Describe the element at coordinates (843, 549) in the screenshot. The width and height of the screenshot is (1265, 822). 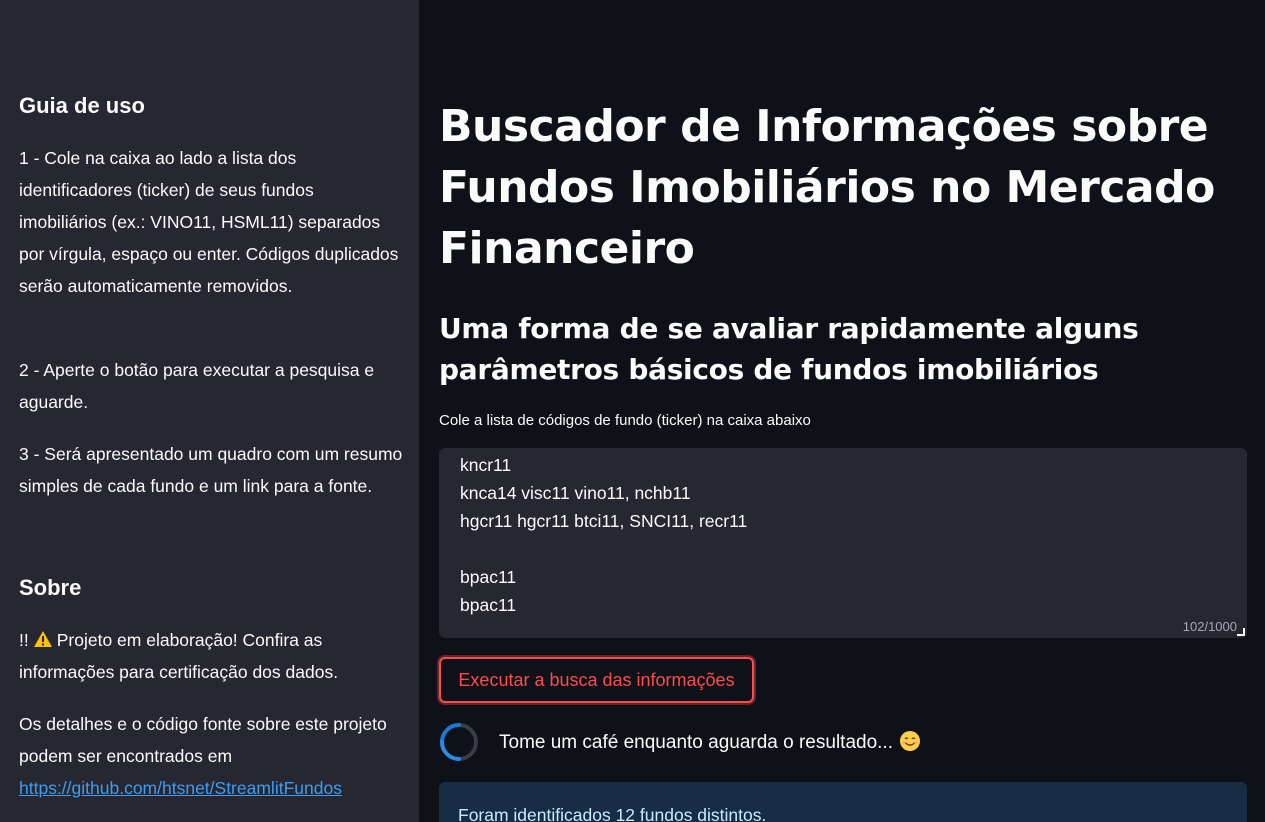
I see `textarea-line` at that location.